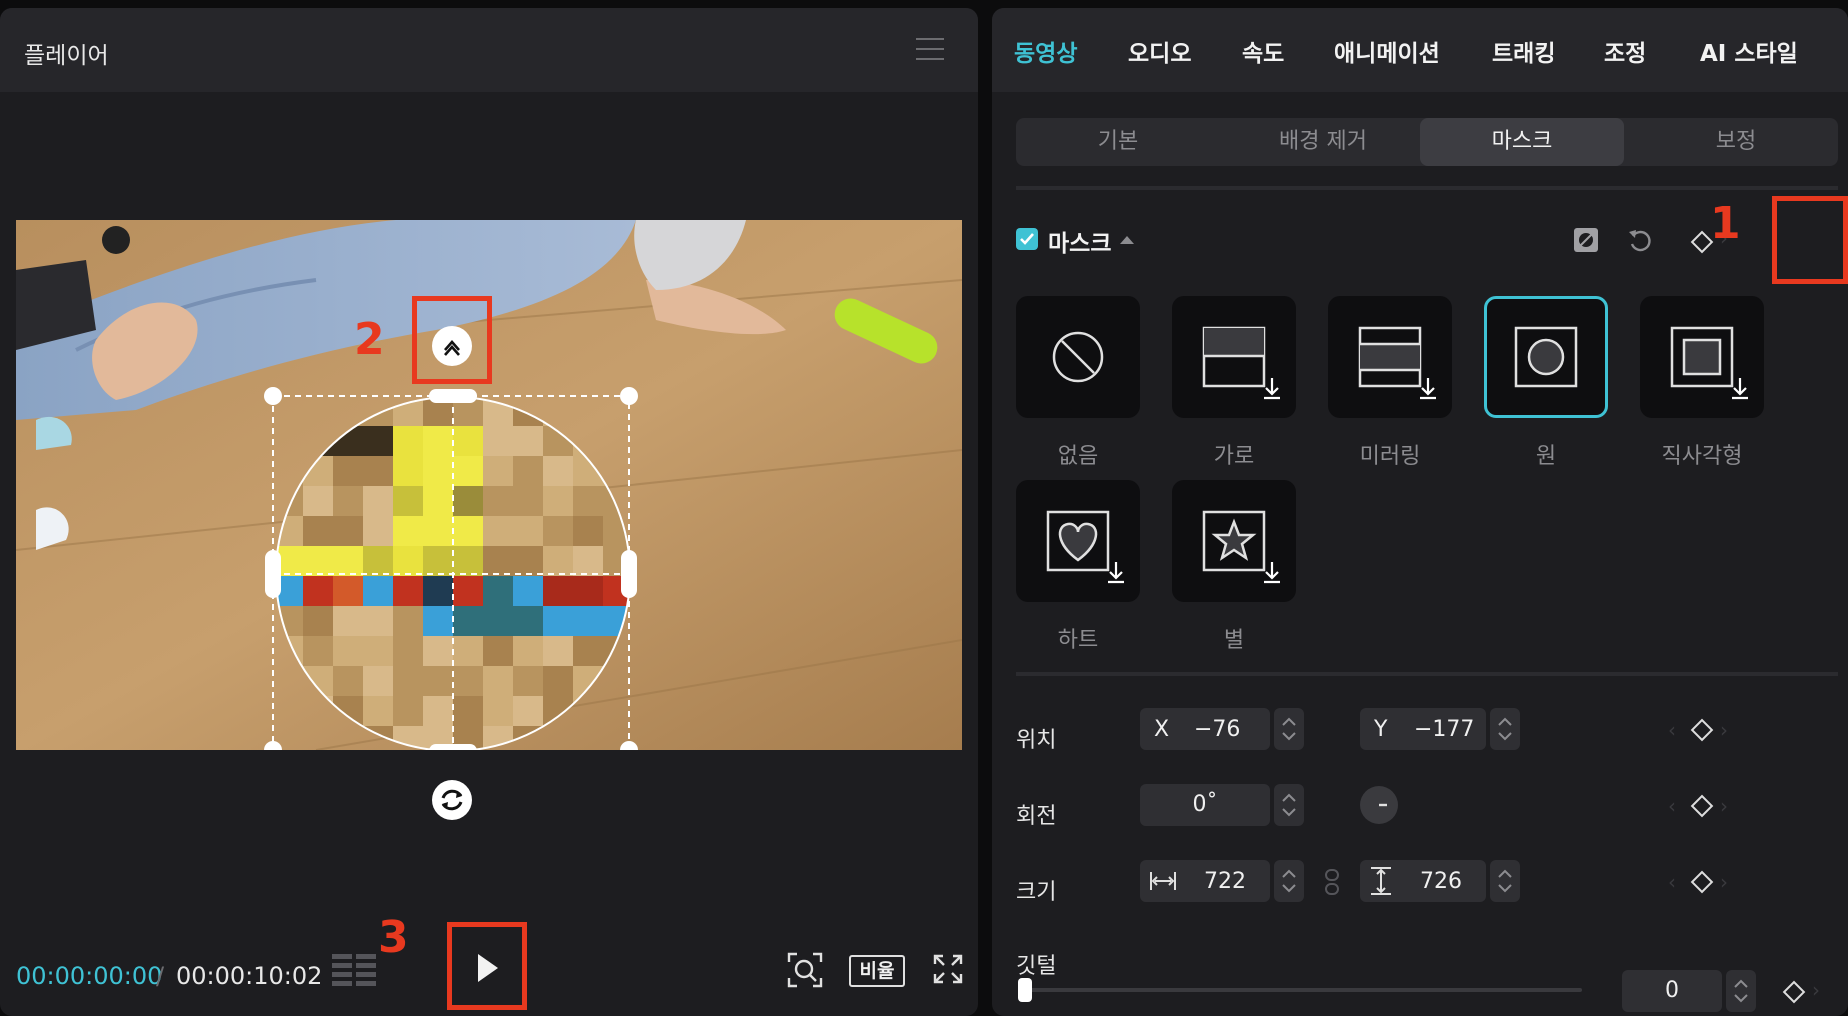  Describe the element at coordinates (1163, 881) in the screenshot. I see `width-icon` at that location.